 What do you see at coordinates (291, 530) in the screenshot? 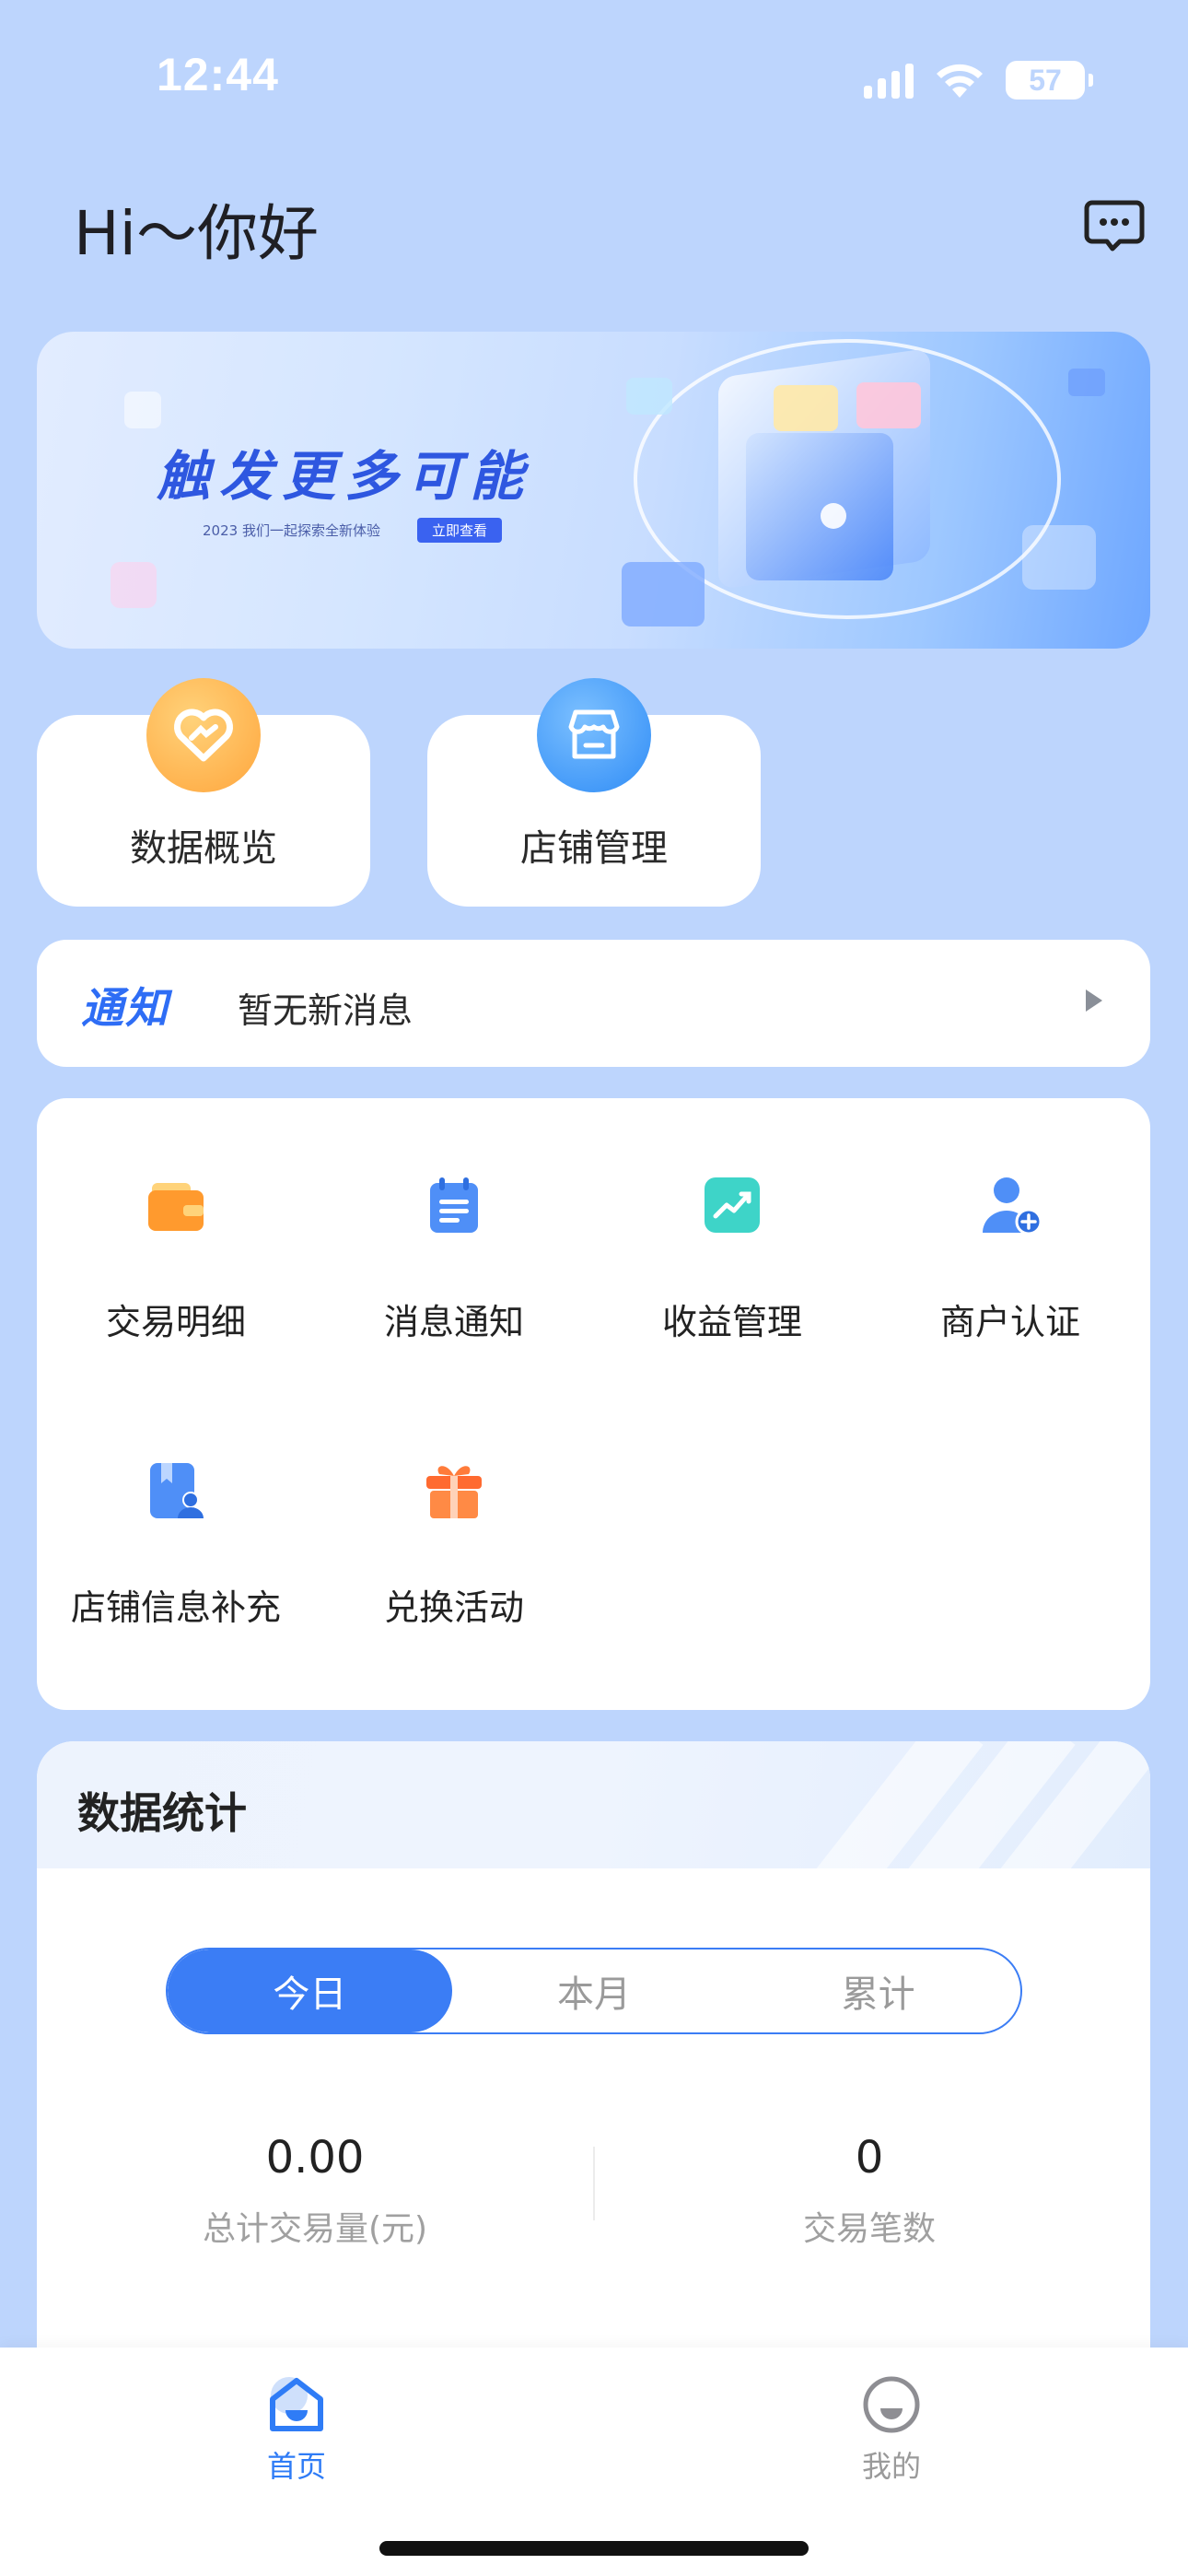
I see `banner-subtitle: 2023 我们一起探索全新体验` at bounding box center [291, 530].